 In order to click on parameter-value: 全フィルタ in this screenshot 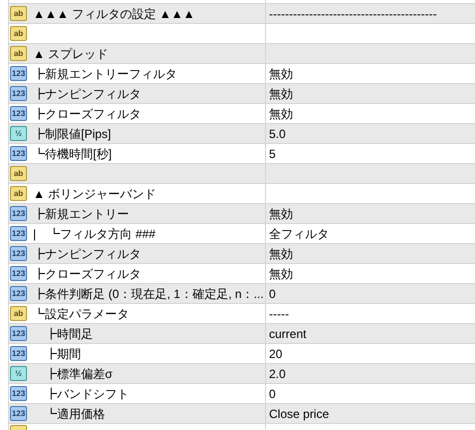, I will do `click(299, 234)`.